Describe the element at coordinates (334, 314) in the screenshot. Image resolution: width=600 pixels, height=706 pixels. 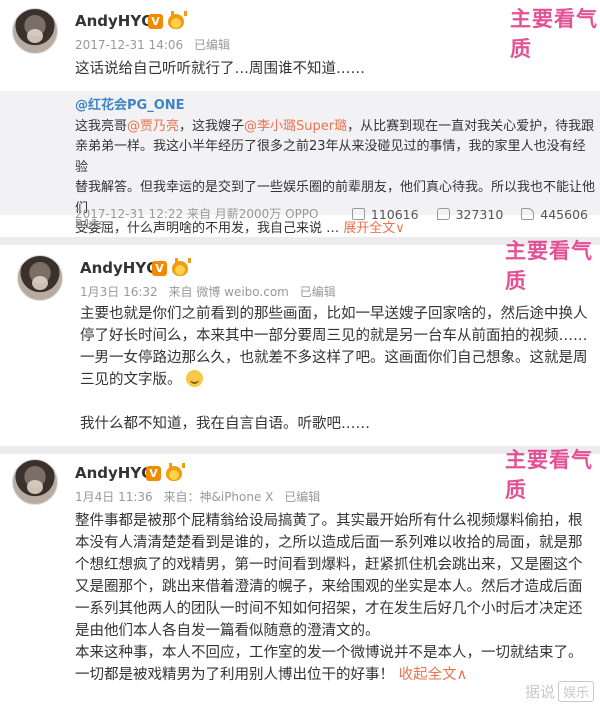
I see `text-line: 主要也就是你们之前看到的那些画面，比如一早送嫂子回家啥的，然后途中换人` at that location.